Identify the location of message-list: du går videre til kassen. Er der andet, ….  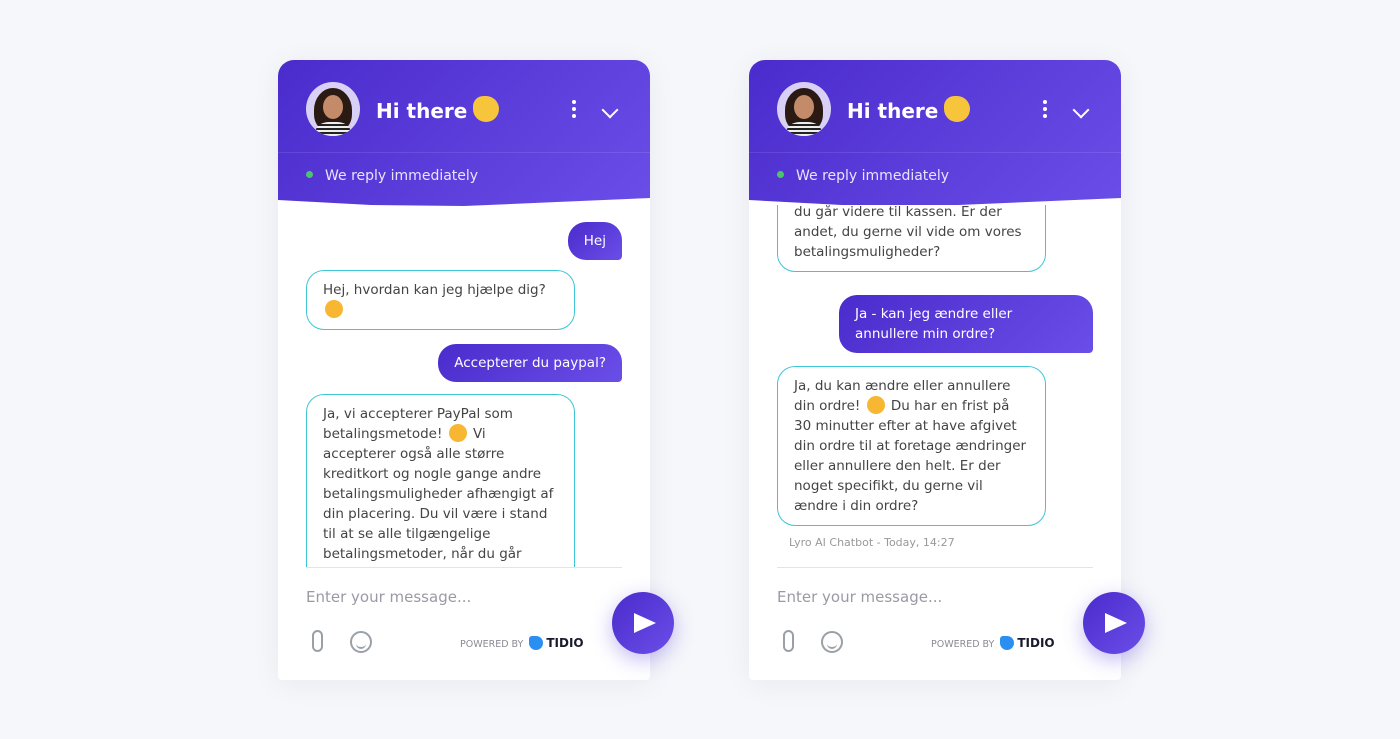
(935, 386).